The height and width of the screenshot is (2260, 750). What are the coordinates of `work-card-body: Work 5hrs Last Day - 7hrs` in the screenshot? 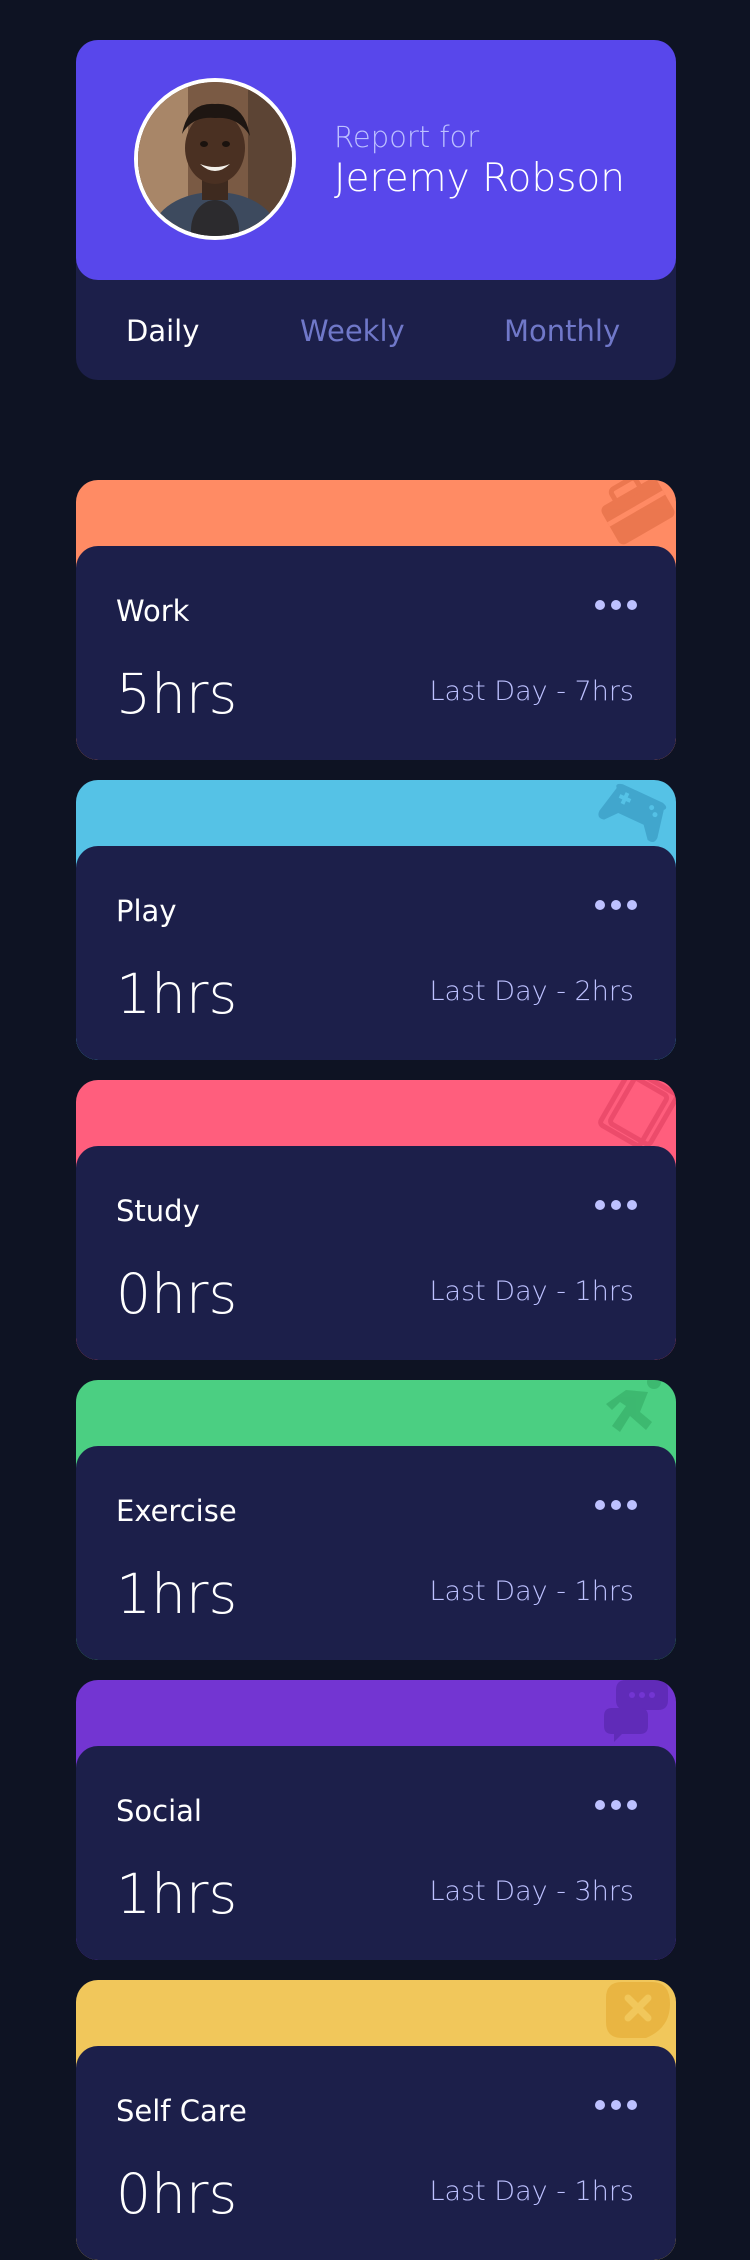 It's located at (376, 653).